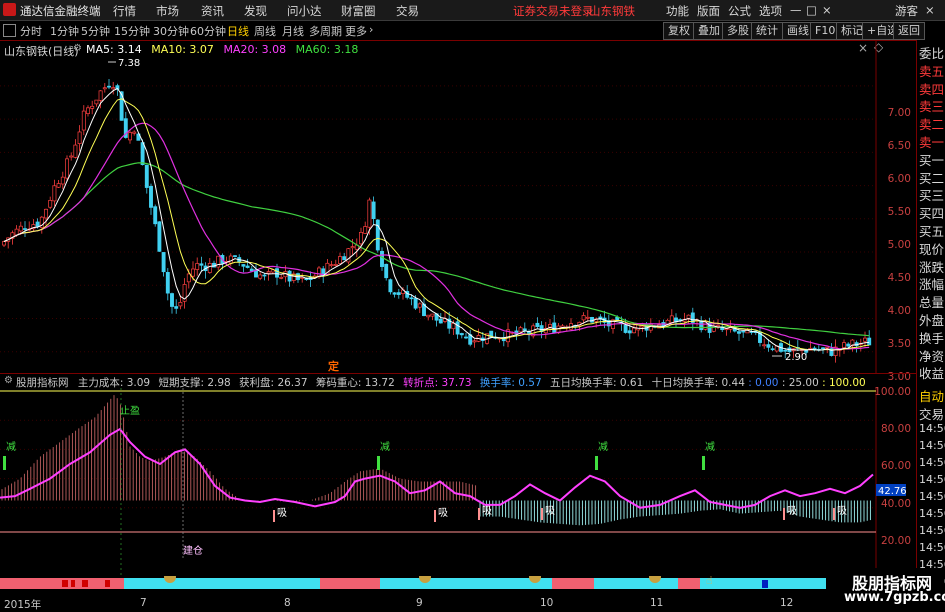 The image size is (945, 612). What do you see at coordinates (553, 11) in the screenshot?
I see `login-warning: 证券交易未登录` at bounding box center [553, 11].